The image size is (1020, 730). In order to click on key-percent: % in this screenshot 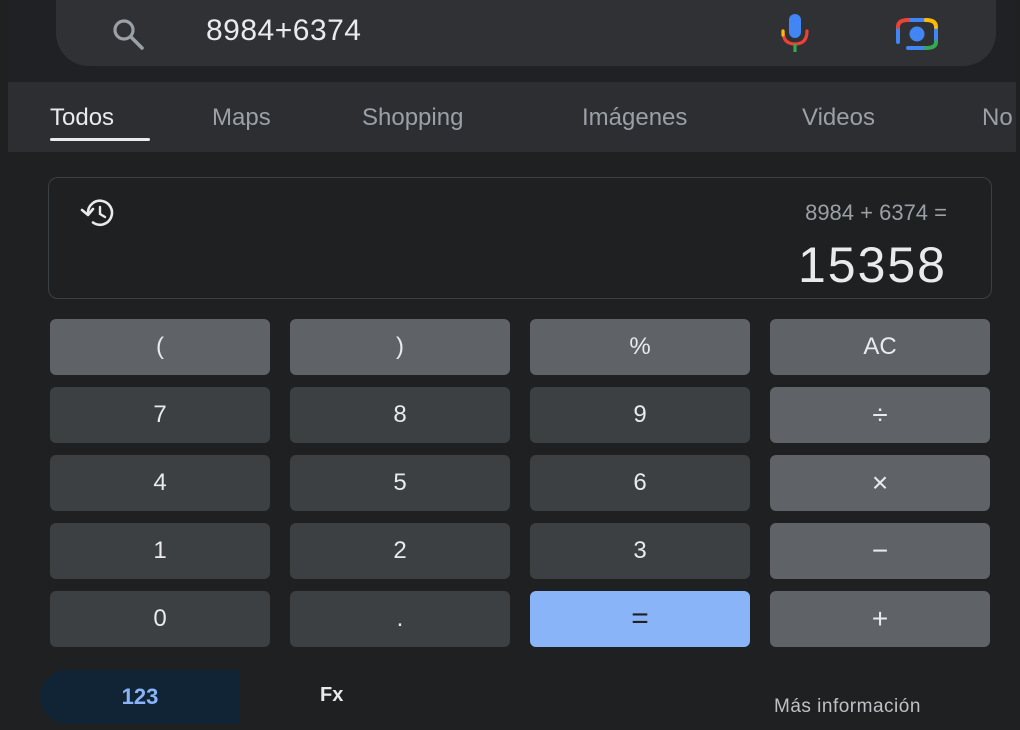, I will do `click(640, 347)`.